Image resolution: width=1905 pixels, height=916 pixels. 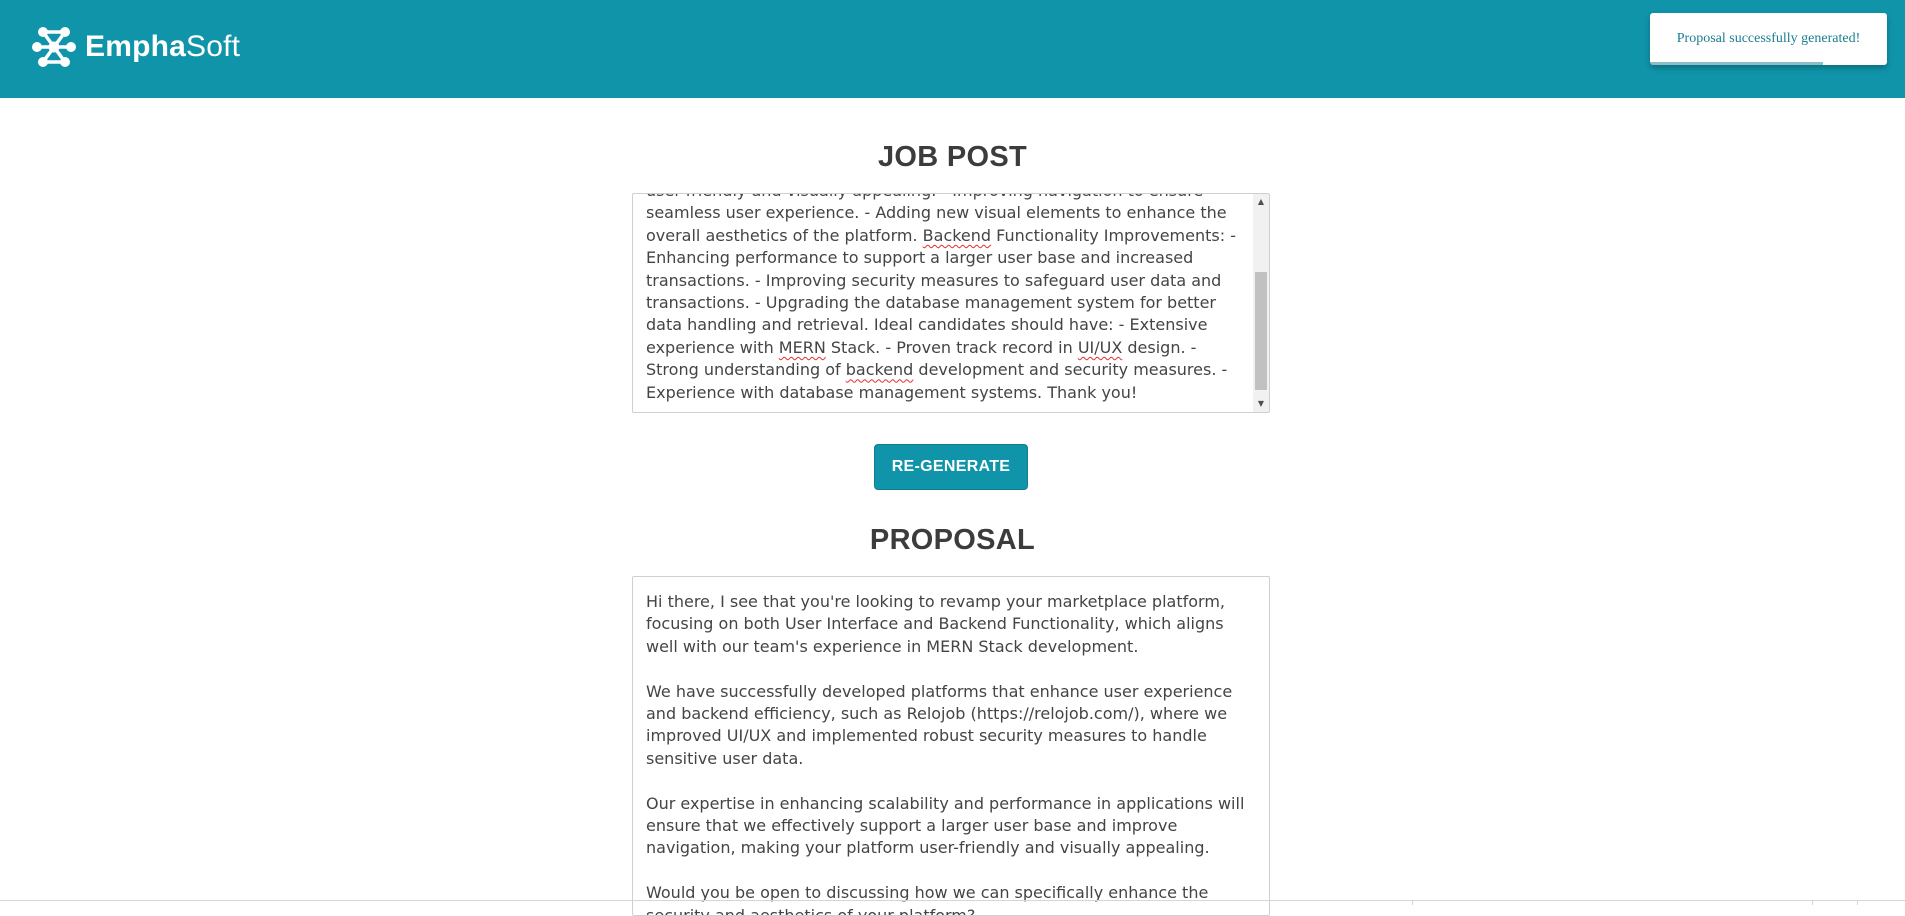 I want to click on brand-logo: EmphaSoft, so click(x=135, y=47).